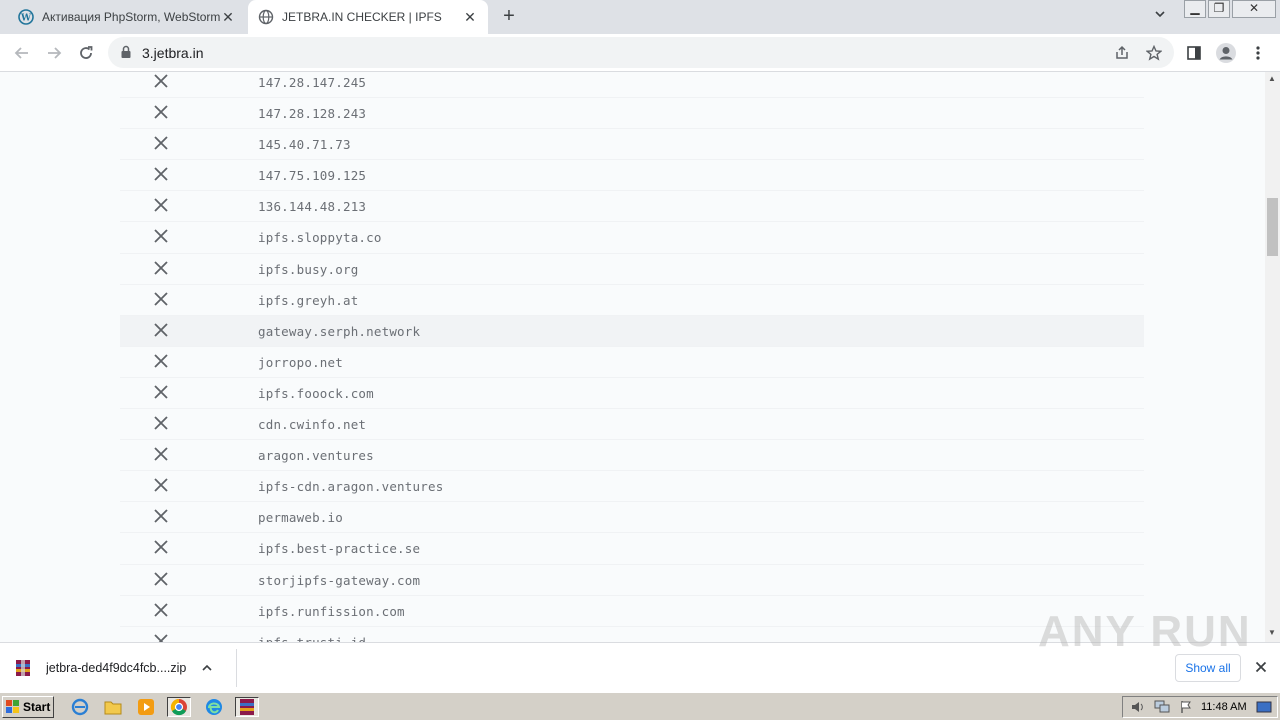  What do you see at coordinates (116, 668) in the screenshot?
I see `download-filename: jetbra-ded4f9dc4fcb....zip` at bounding box center [116, 668].